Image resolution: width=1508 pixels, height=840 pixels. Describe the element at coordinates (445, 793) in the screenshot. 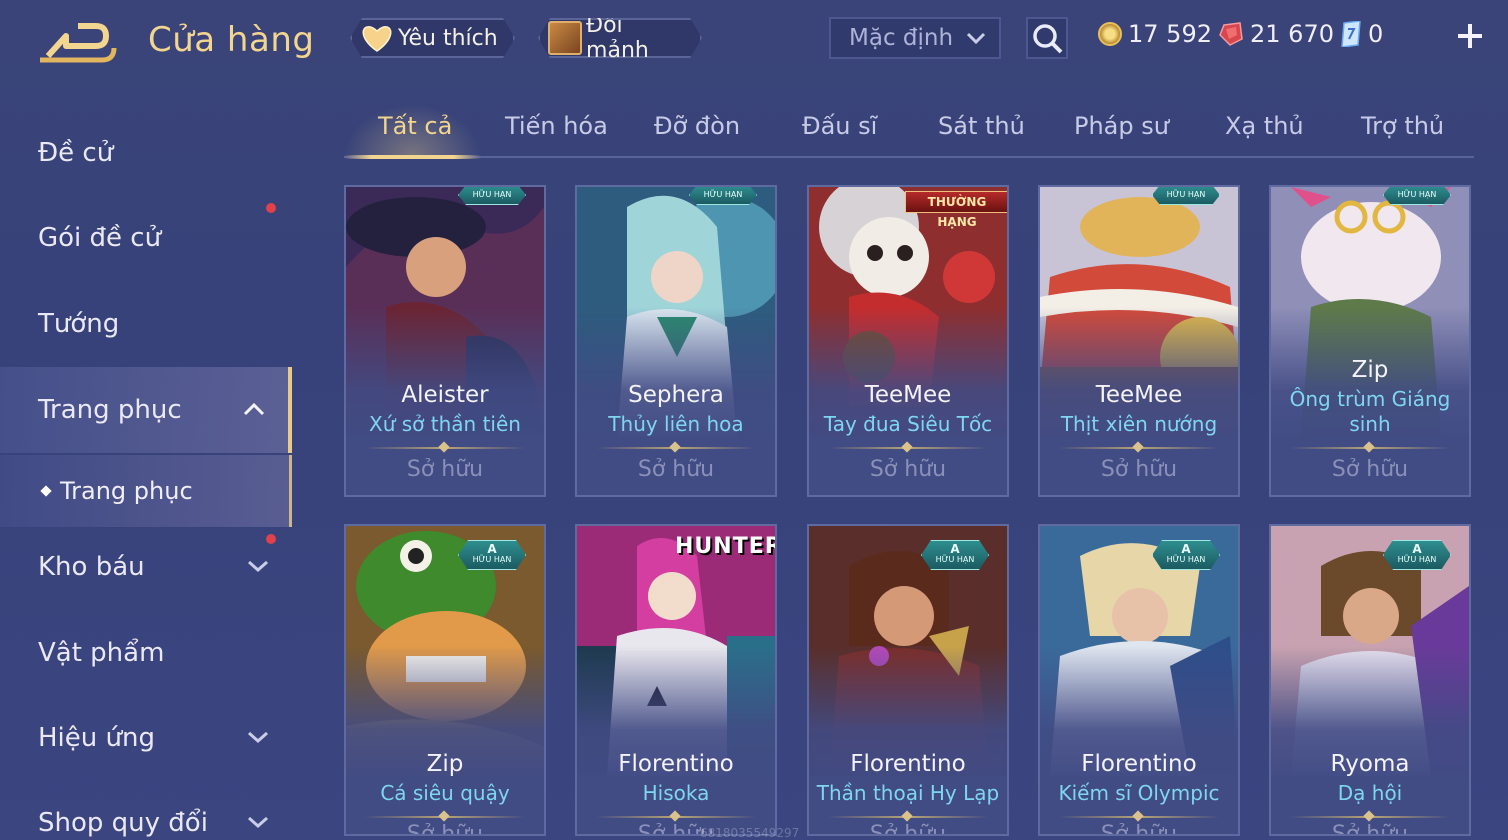

I see `skin-name: Cá siêu quậy` at that location.